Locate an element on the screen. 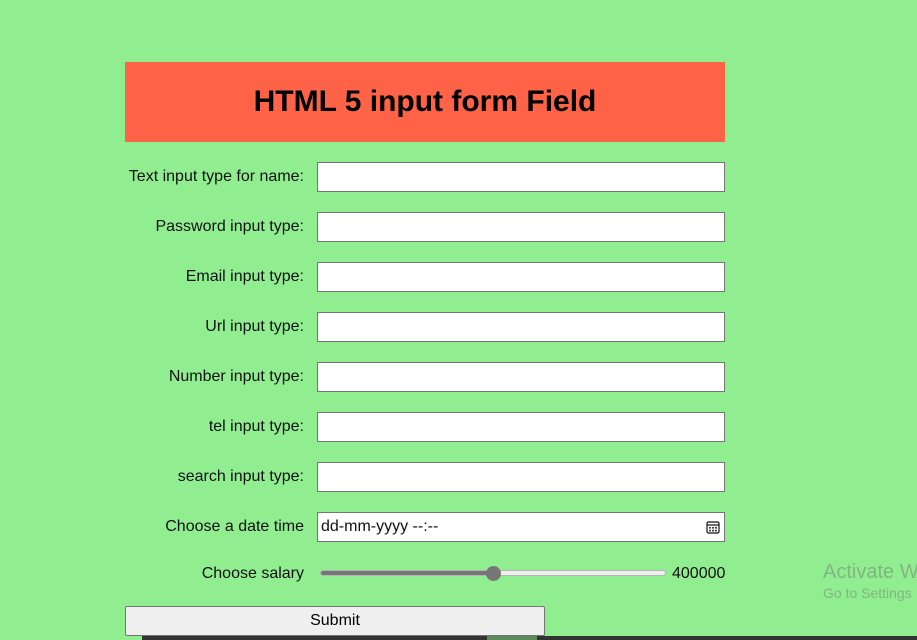  email-row: Email input type: is located at coordinates (425, 277).